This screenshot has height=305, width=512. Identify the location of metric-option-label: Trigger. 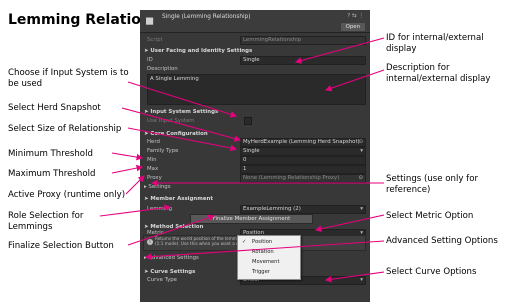
(261, 272).